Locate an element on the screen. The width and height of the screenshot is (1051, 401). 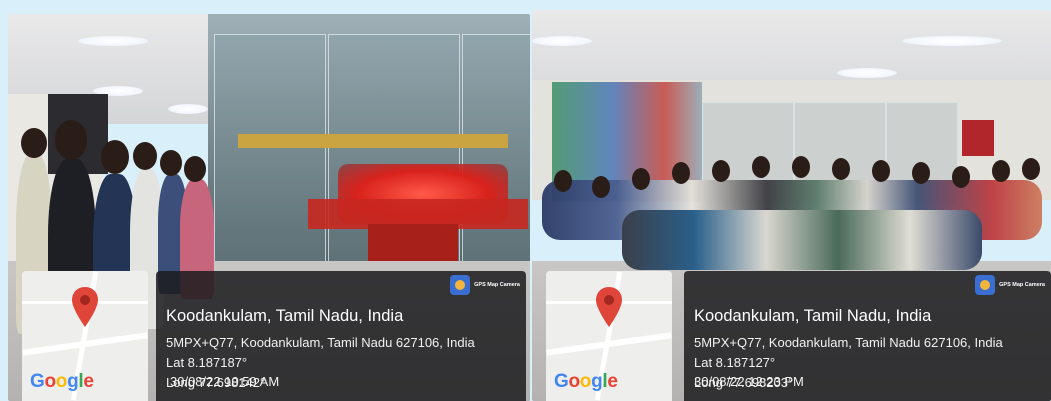
latitude-text: Lat 8.187187° is located at coordinates (207, 362).